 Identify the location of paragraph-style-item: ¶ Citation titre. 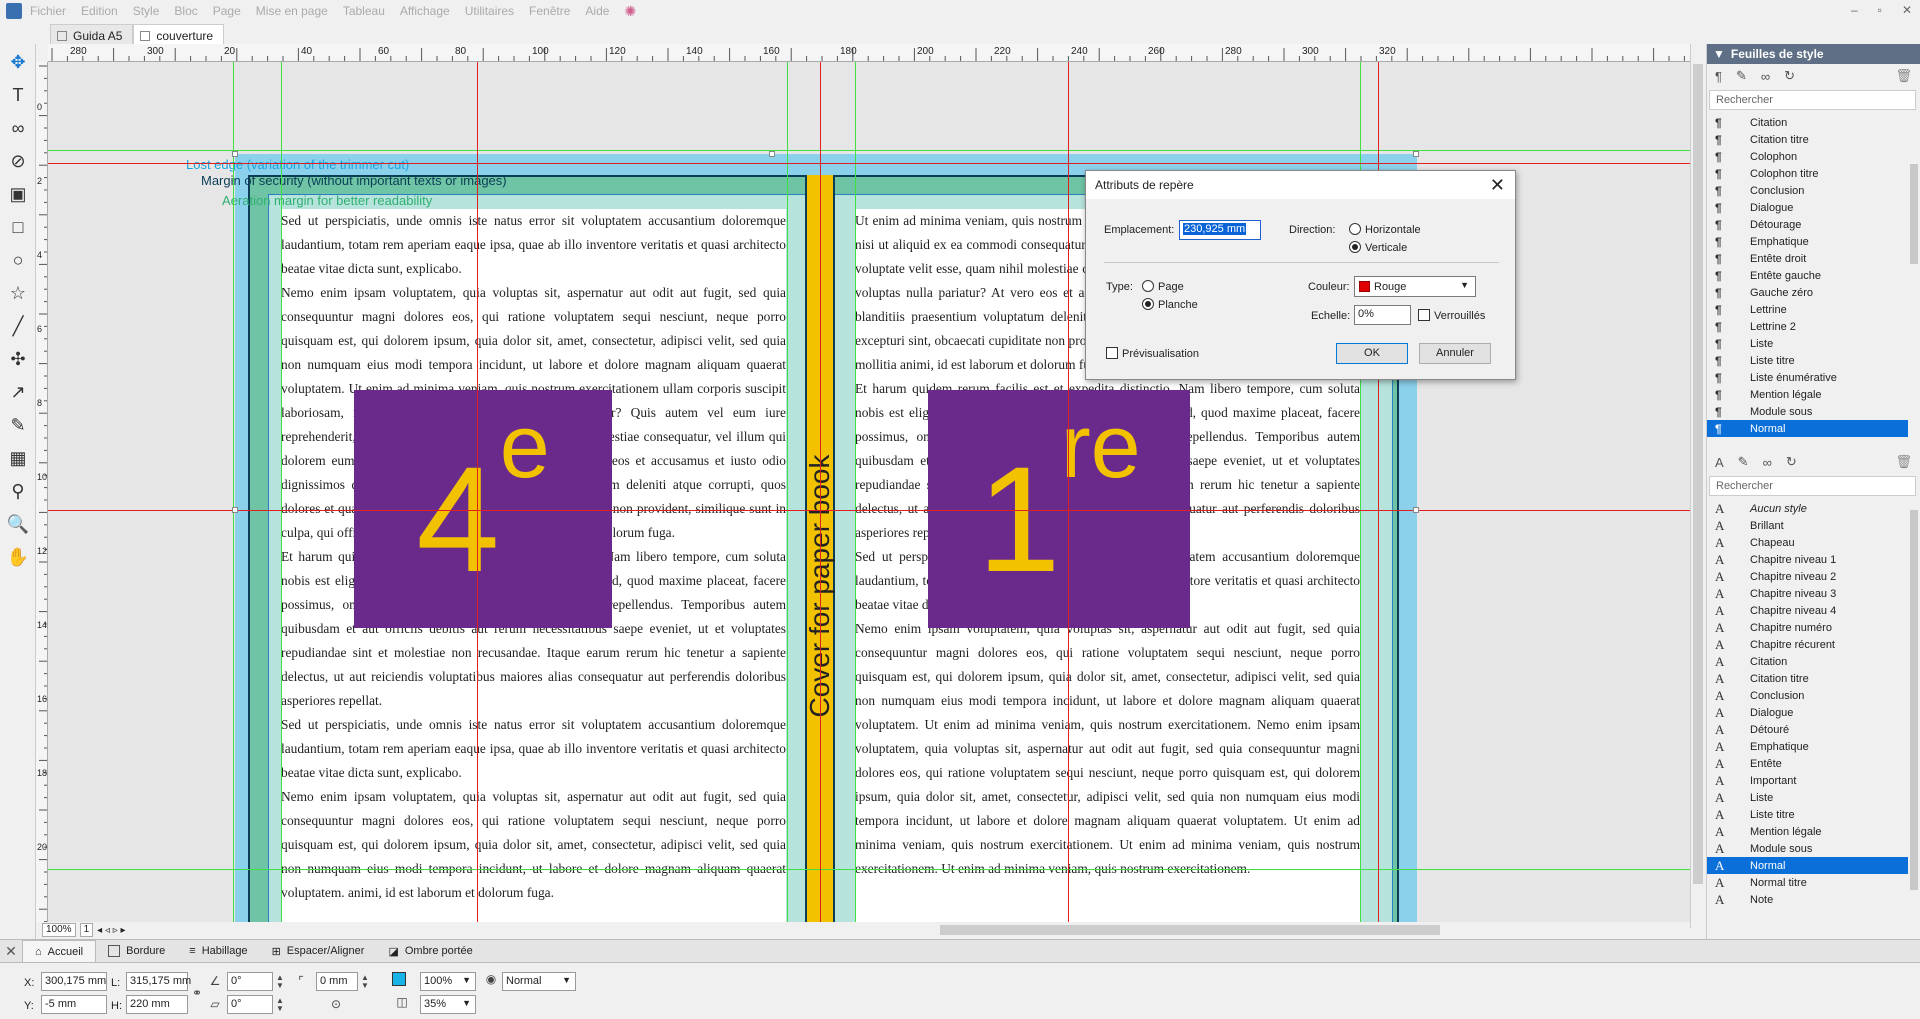
(1813, 139).